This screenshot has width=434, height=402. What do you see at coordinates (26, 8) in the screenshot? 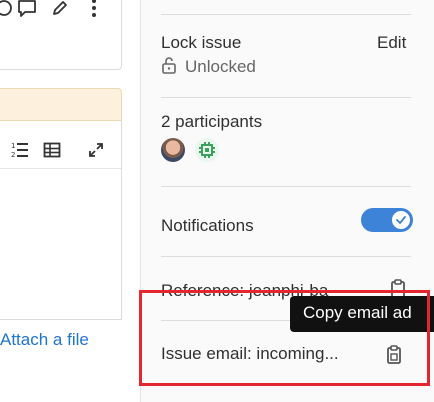
I see `comment-icon` at bounding box center [26, 8].